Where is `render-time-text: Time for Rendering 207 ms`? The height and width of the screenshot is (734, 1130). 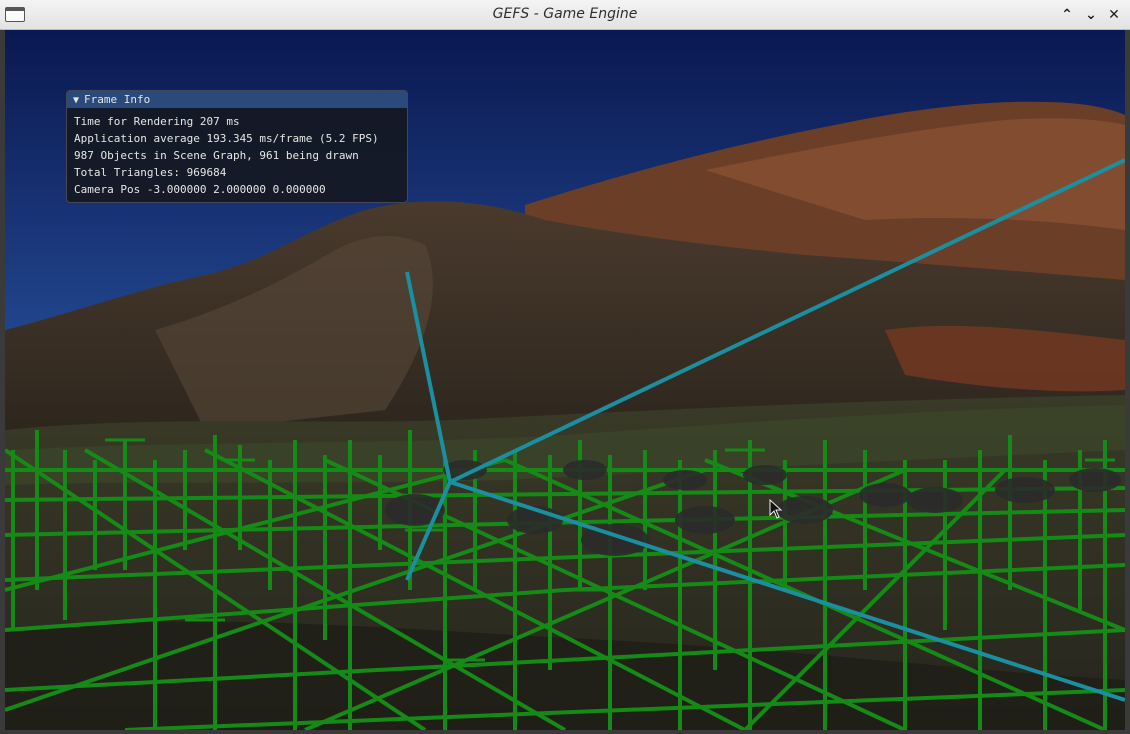 render-time-text: Time for Rendering 207 ms is located at coordinates (157, 121).